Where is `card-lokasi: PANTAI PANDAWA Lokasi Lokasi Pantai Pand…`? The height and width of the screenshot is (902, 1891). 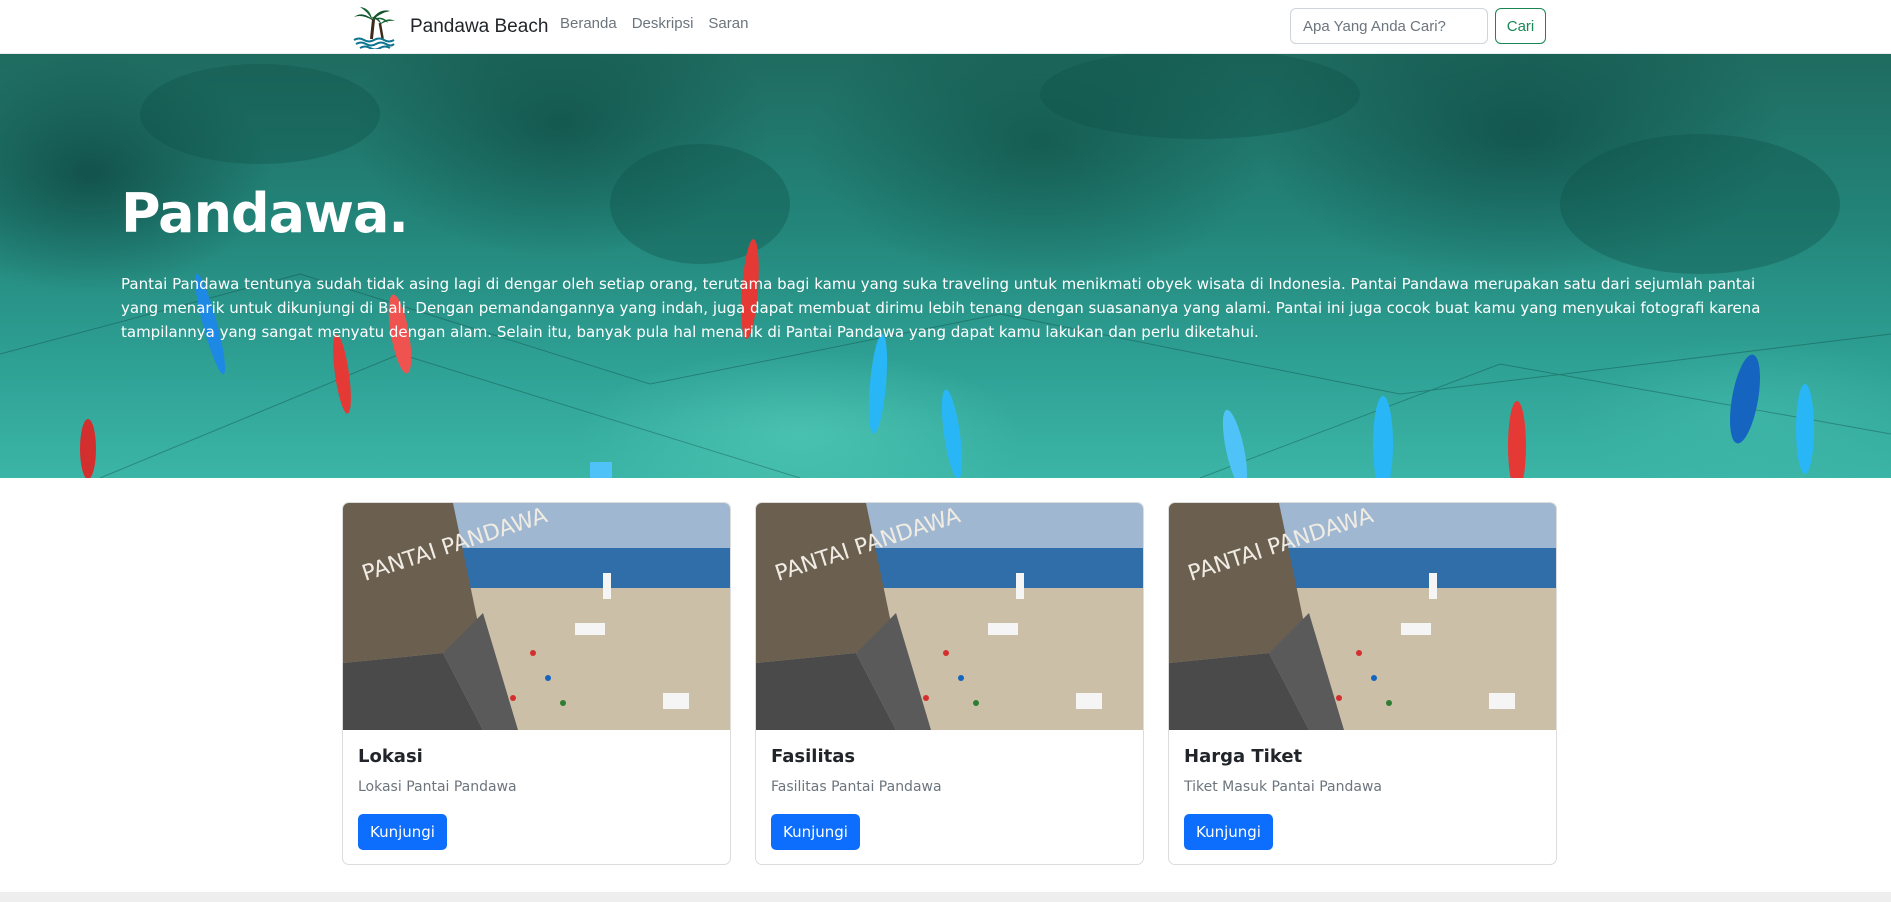
card-lokasi: PANTAI PANDAWA Lokasi Lokasi Pantai Pand… is located at coordinates (536, 683).